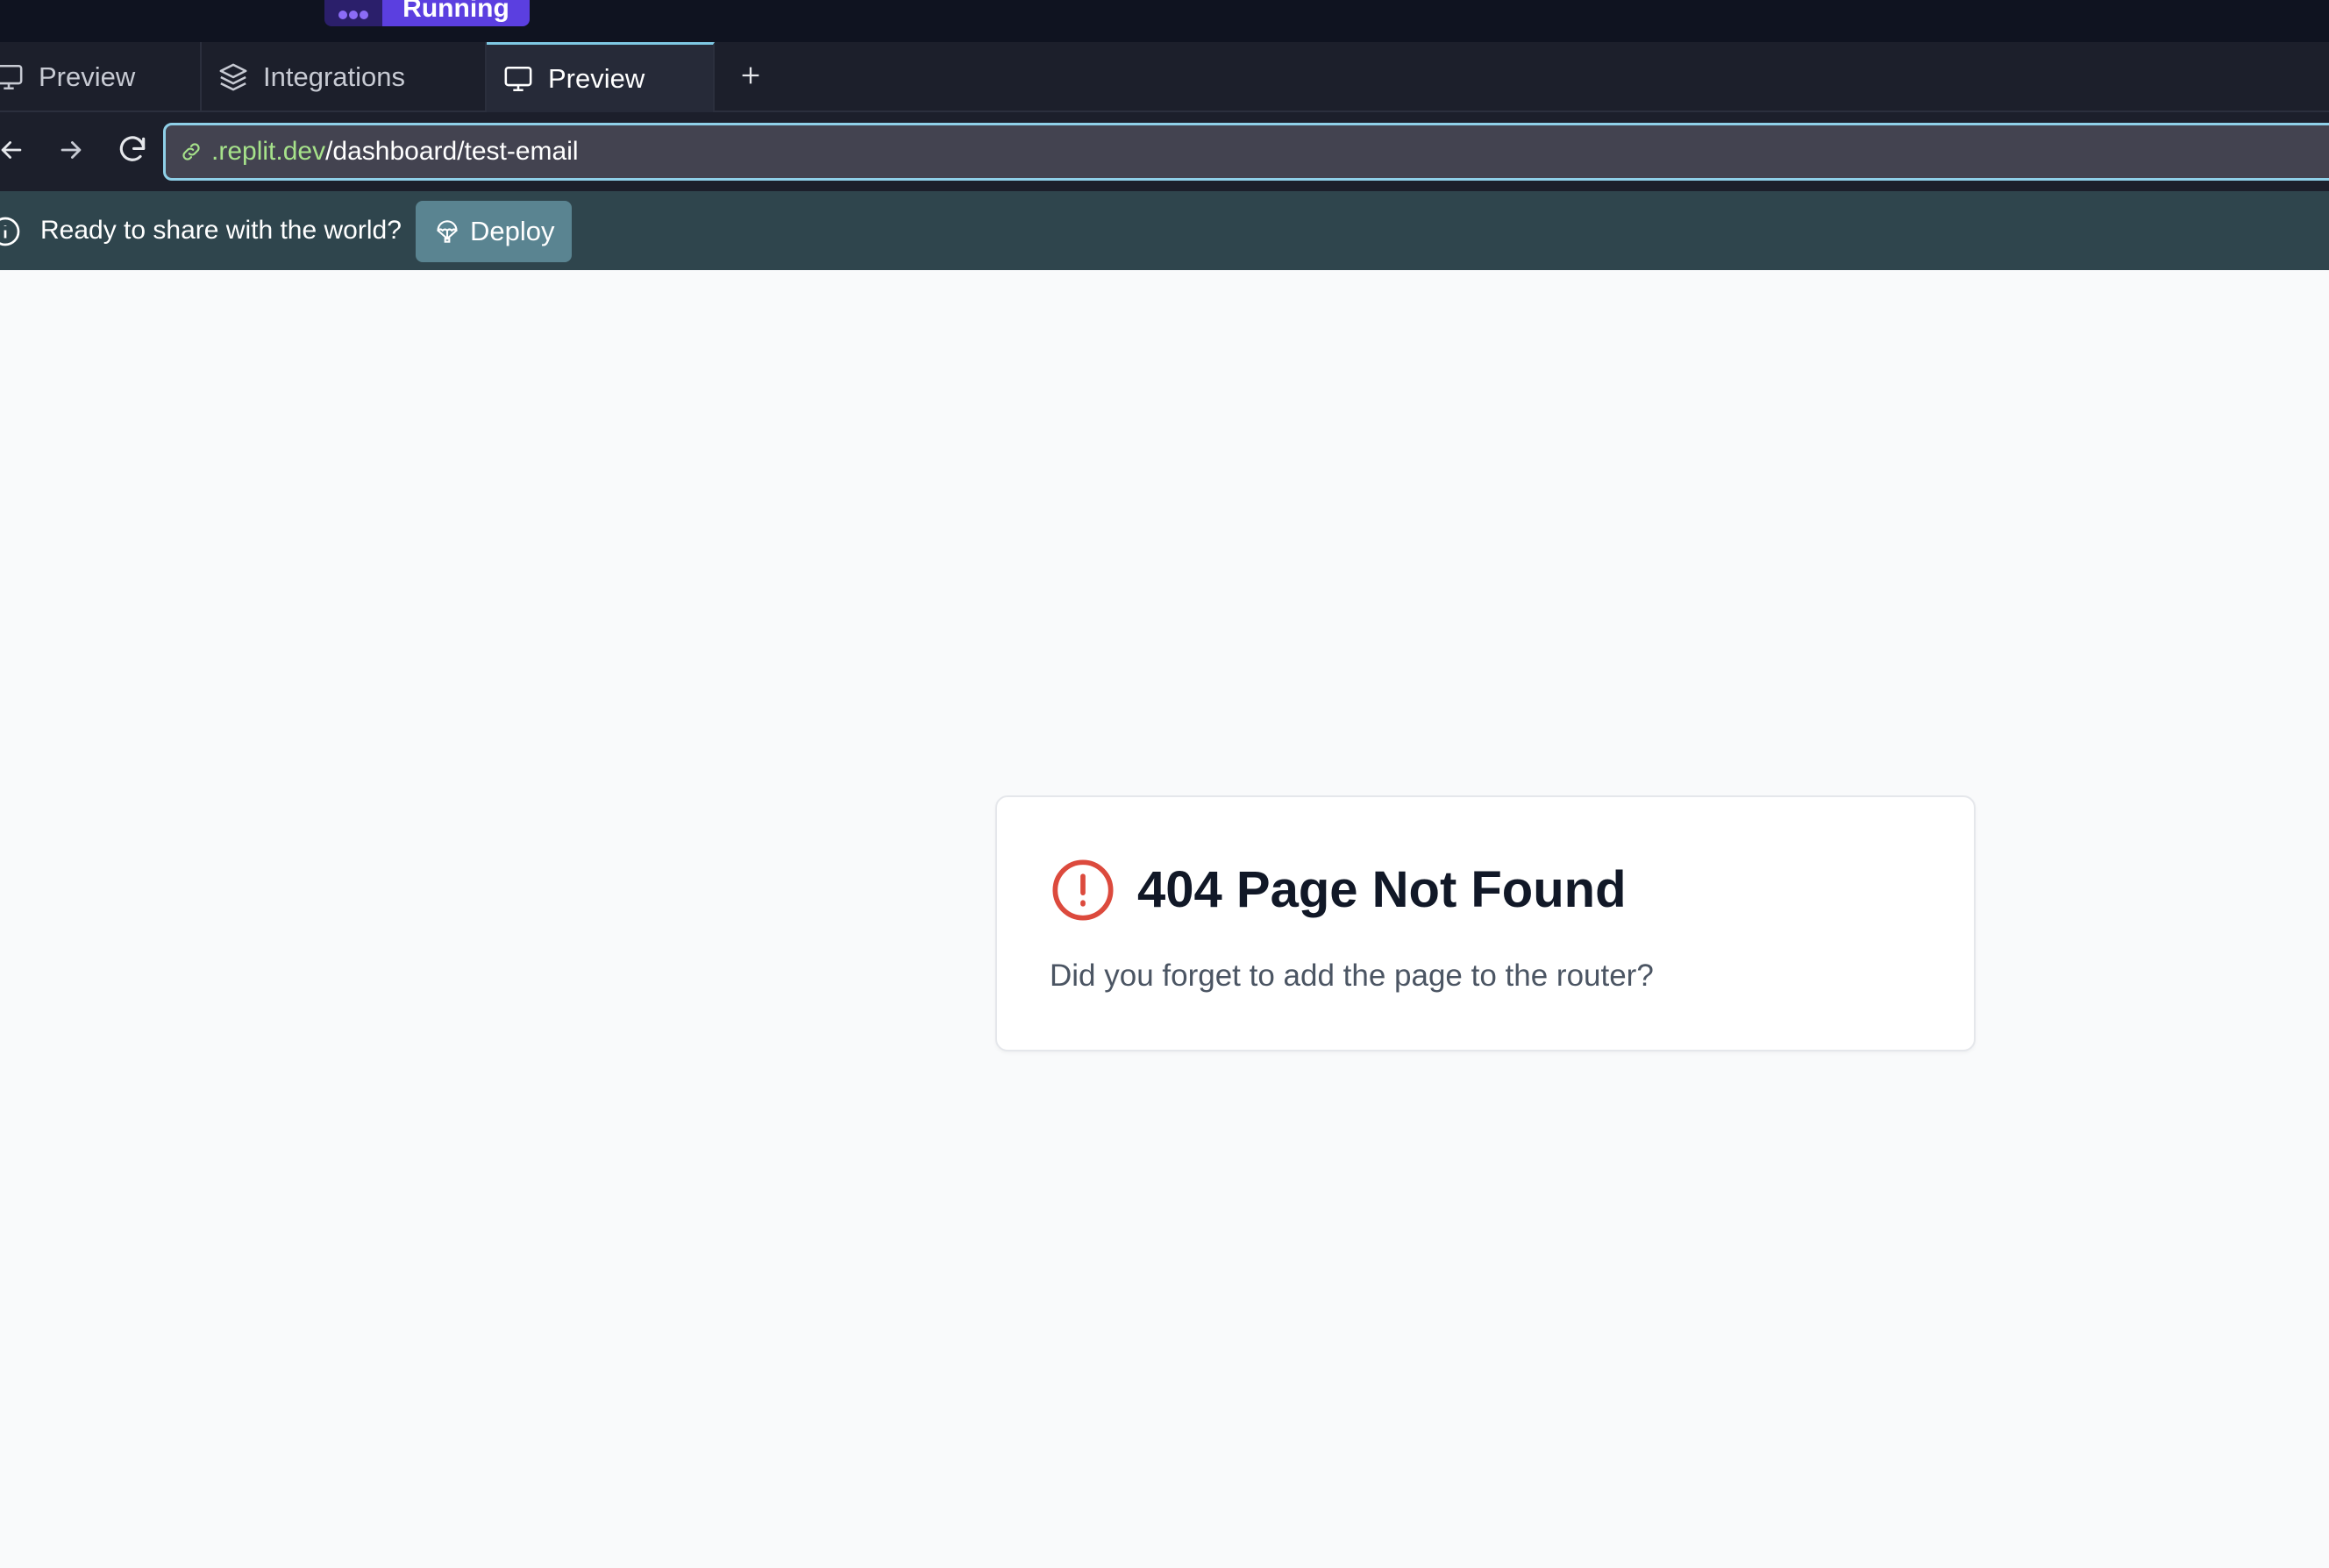  I want to click on alert-circle-icon, so click(1083, 890).